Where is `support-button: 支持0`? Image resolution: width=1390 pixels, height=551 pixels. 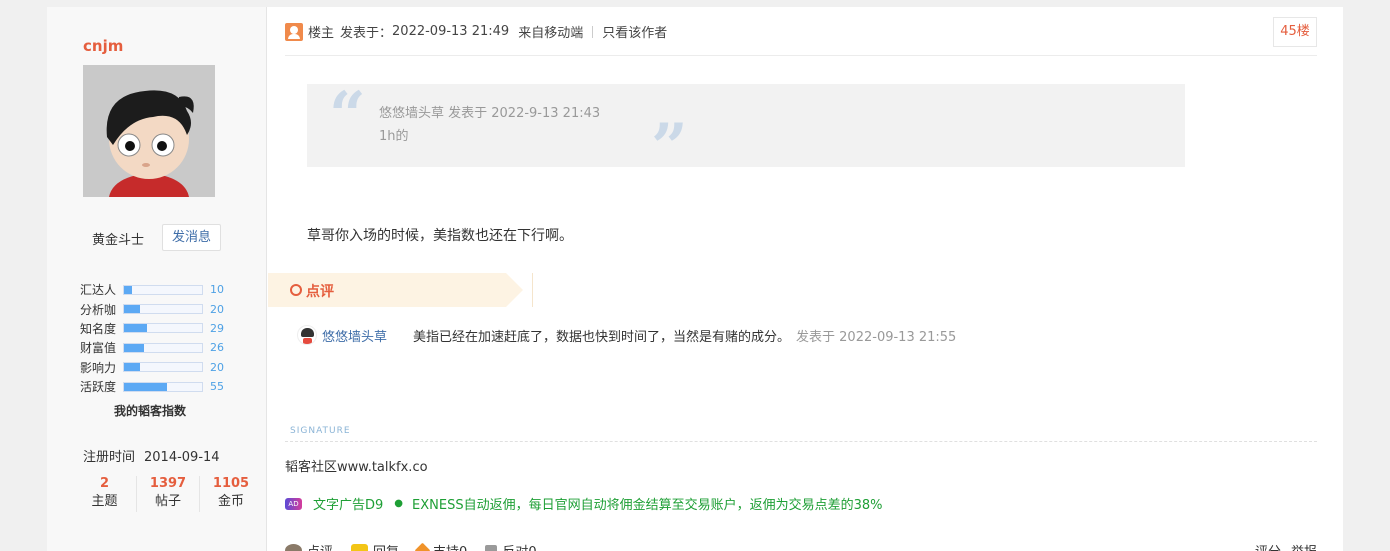
support-button: 支持0 is located at coordinates (440, 546).